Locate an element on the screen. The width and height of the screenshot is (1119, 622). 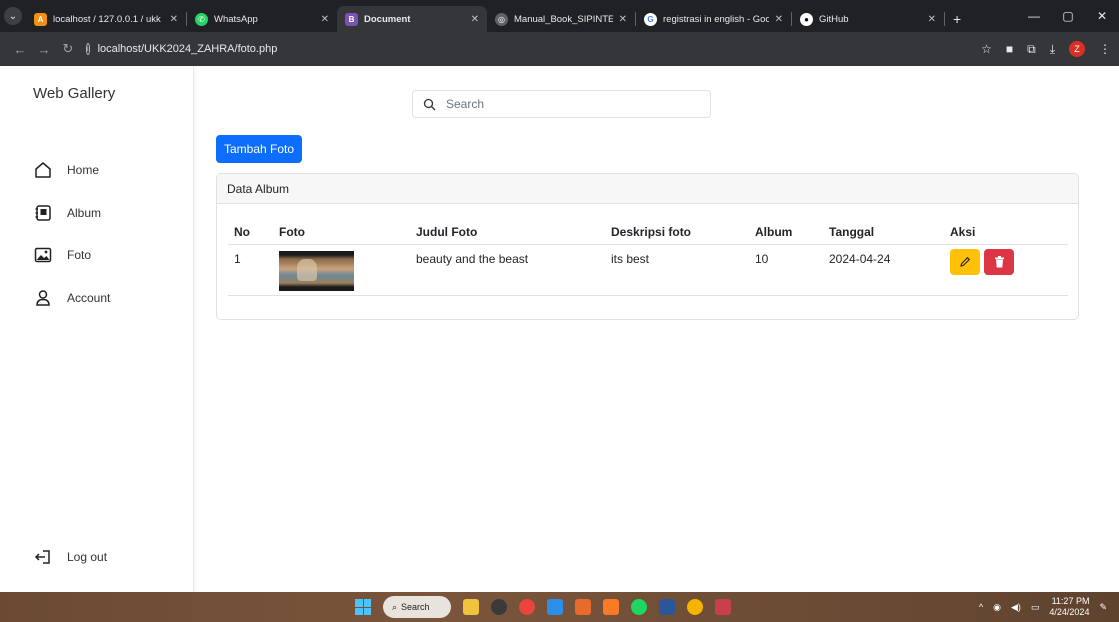
column-header: Aksi is located at coordinates (1006, 232).